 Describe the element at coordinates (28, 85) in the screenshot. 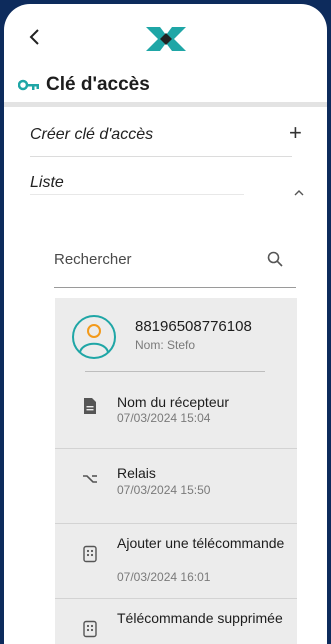

I see `key-icon` at that location.